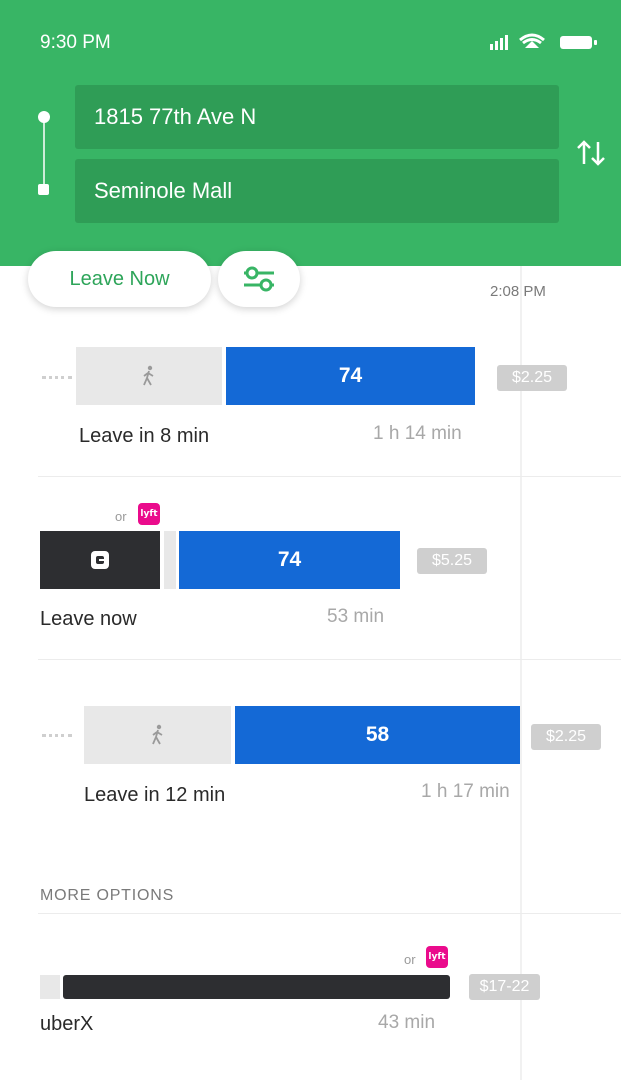  What do you see at coordinates (465, 791) in the screenshot?
I see `trip-duration: 1 h 17 min` at bounding box center [465, 791].